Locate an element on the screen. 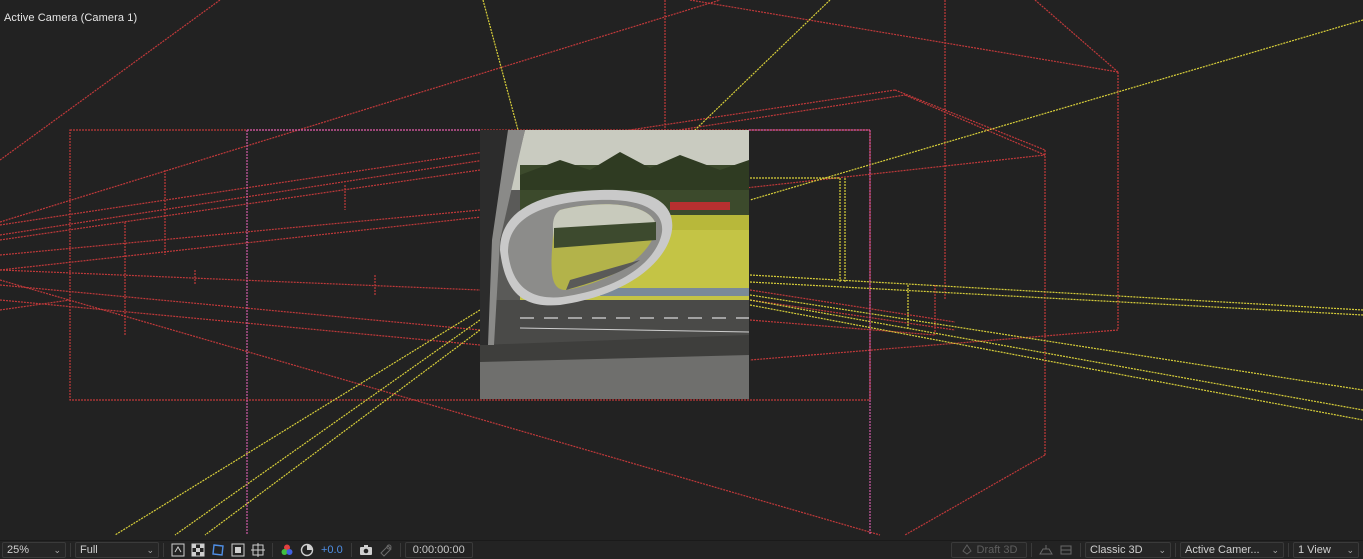  fast-previews-icon is located at coordinates (178, 550).